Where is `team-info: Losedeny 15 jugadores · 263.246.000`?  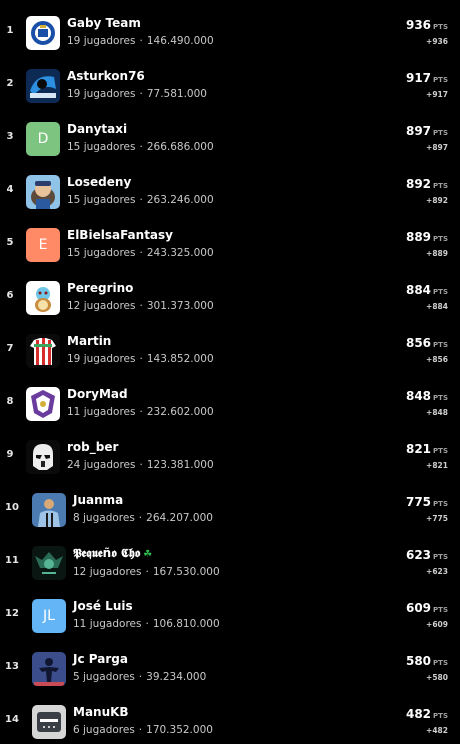
team-info: Losedeny 15 jugadores · 263.246.000 is located at coordinates (140, 191).